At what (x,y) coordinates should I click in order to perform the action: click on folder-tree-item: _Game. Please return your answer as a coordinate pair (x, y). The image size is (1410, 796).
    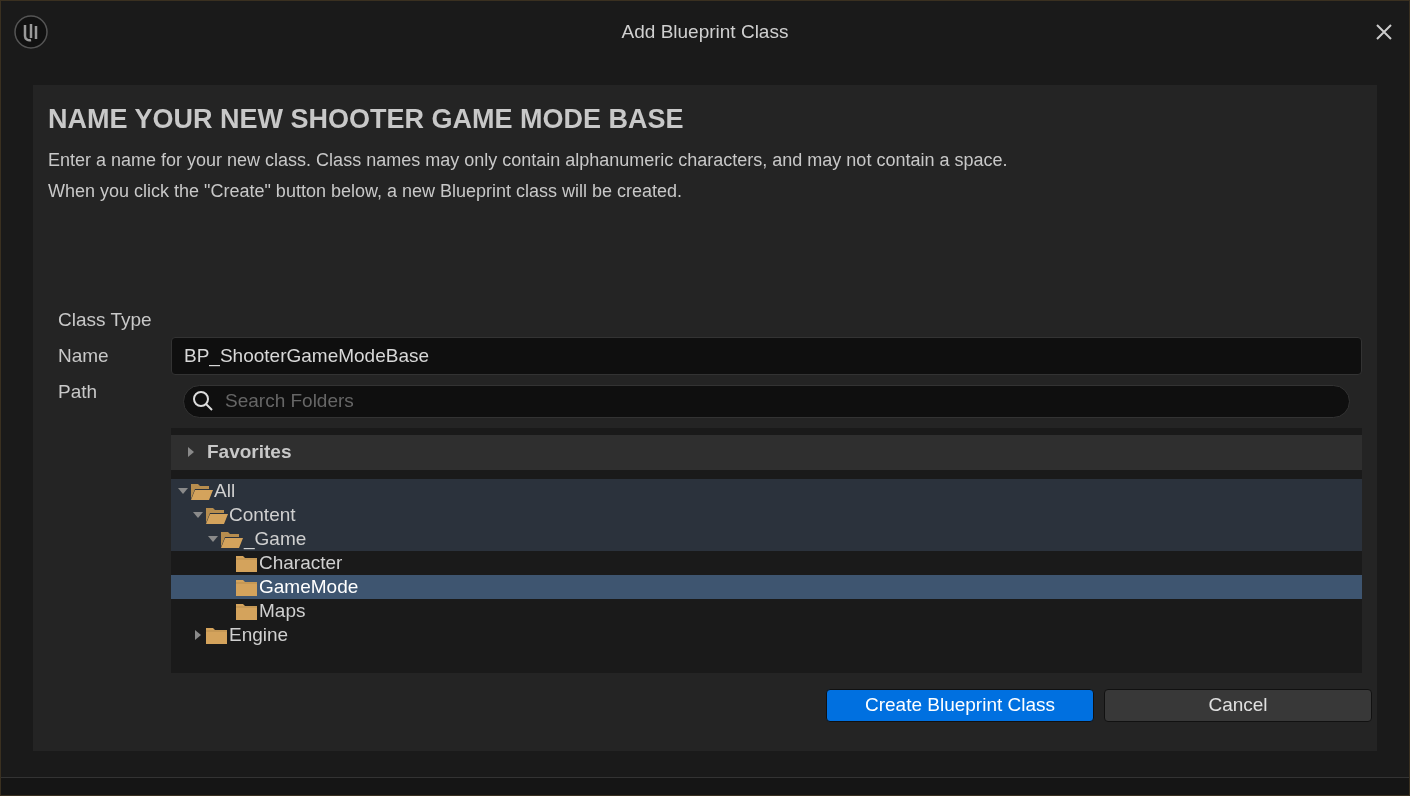
    Looking at the image, I should click on (766, 538).